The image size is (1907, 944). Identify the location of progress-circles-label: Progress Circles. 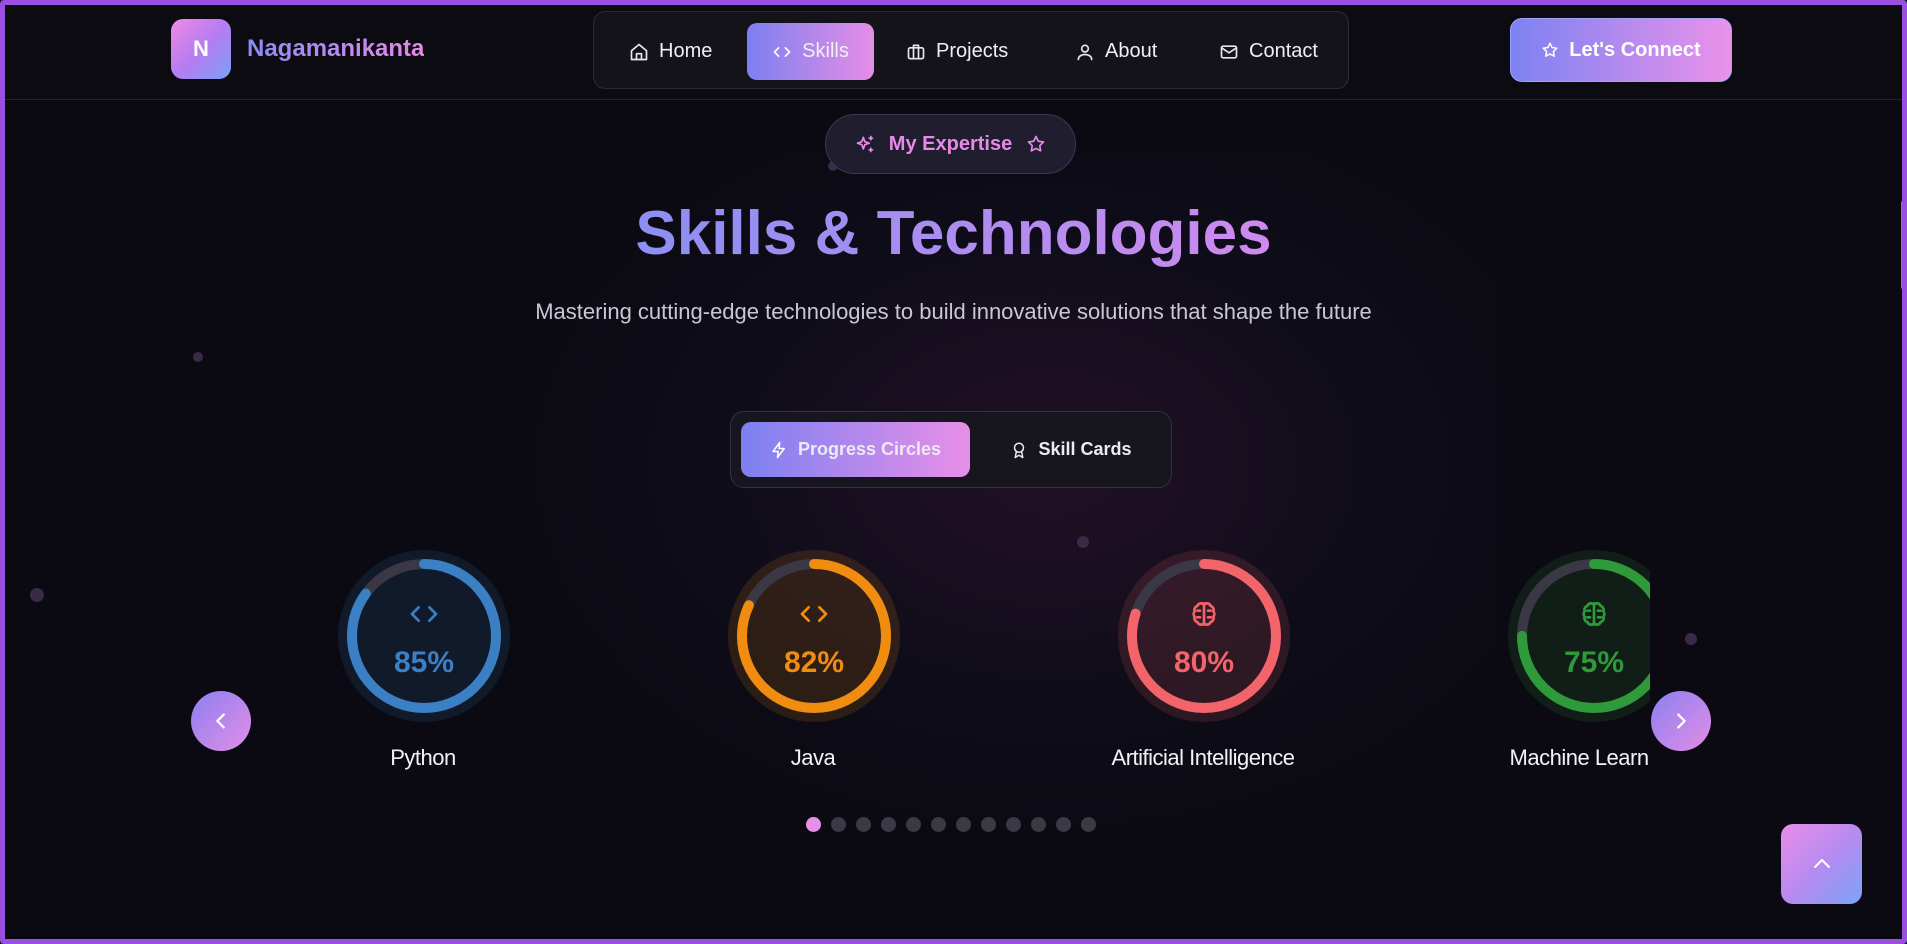
(869, 449).